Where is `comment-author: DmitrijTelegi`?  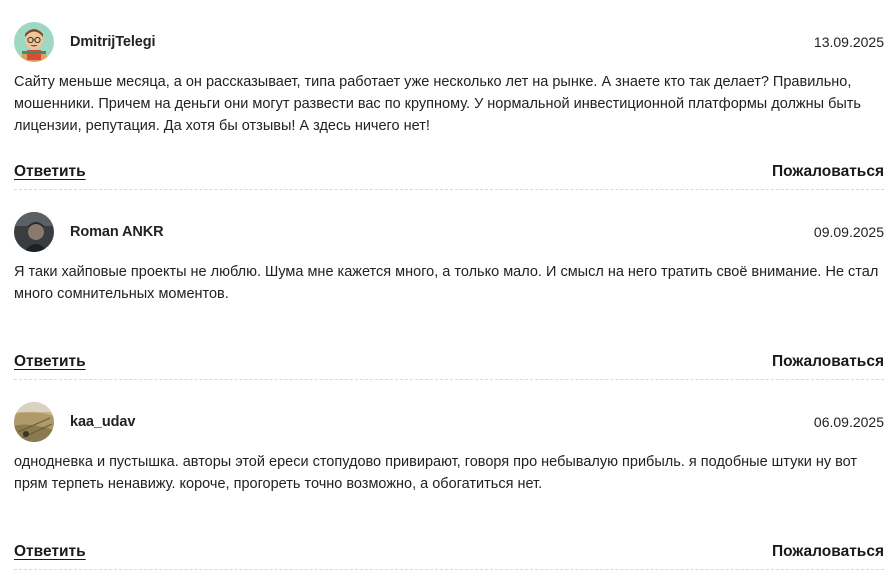
comment-author: DmitrijTelegi is located at coordinates (113, 42).